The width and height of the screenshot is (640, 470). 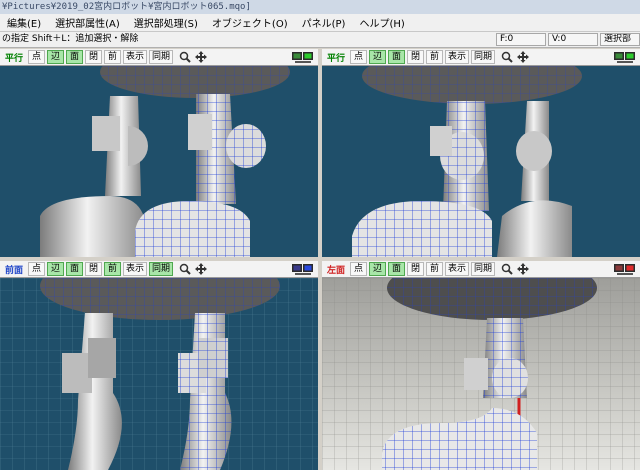 What do you see at coordinates (320, 40) in the screenshot?
I see `status-bar: の指定 Shift＋L：追加選択・解除 F:0 V:0 選択部` at bounding box center [320, 40].